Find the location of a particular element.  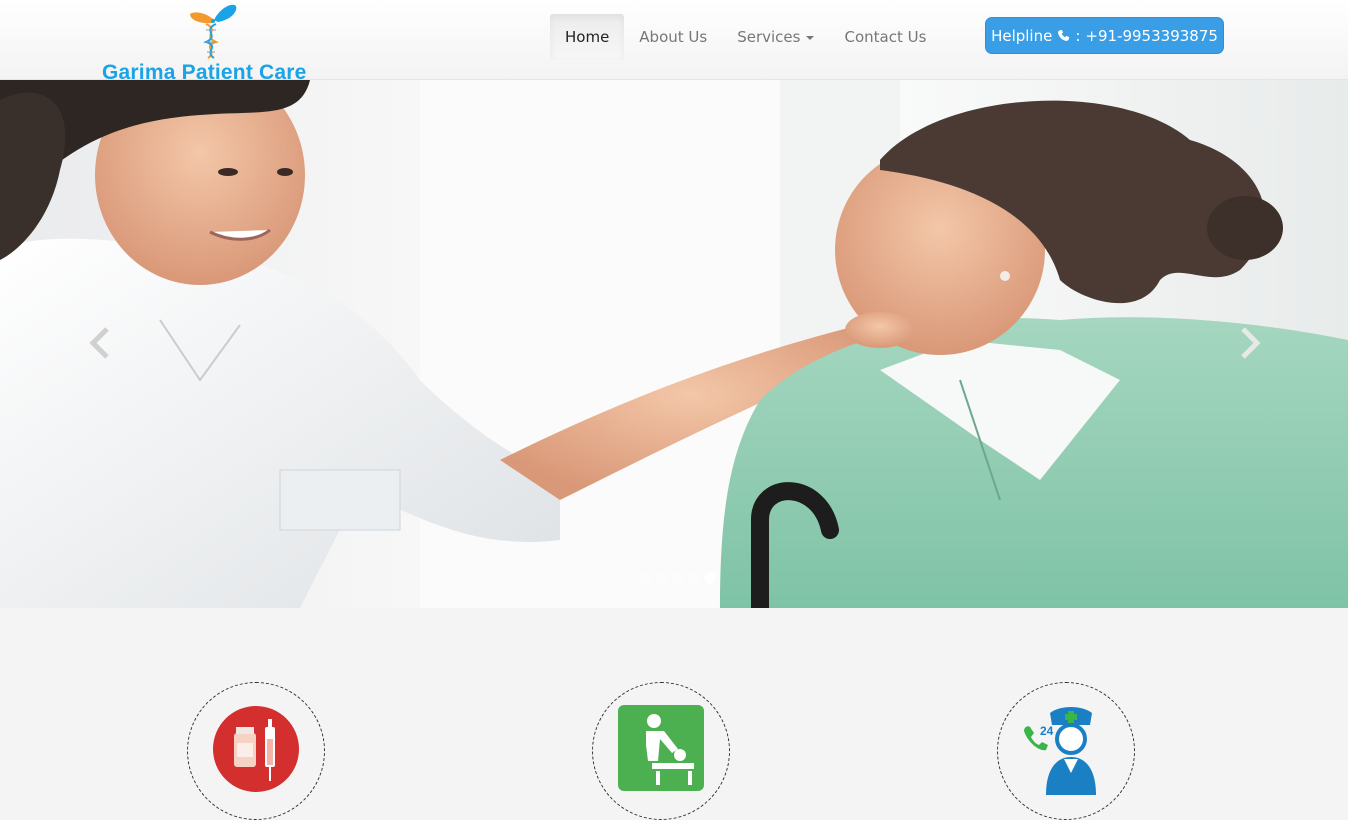

carousel-next-control is located at coordinates (1250, 343).